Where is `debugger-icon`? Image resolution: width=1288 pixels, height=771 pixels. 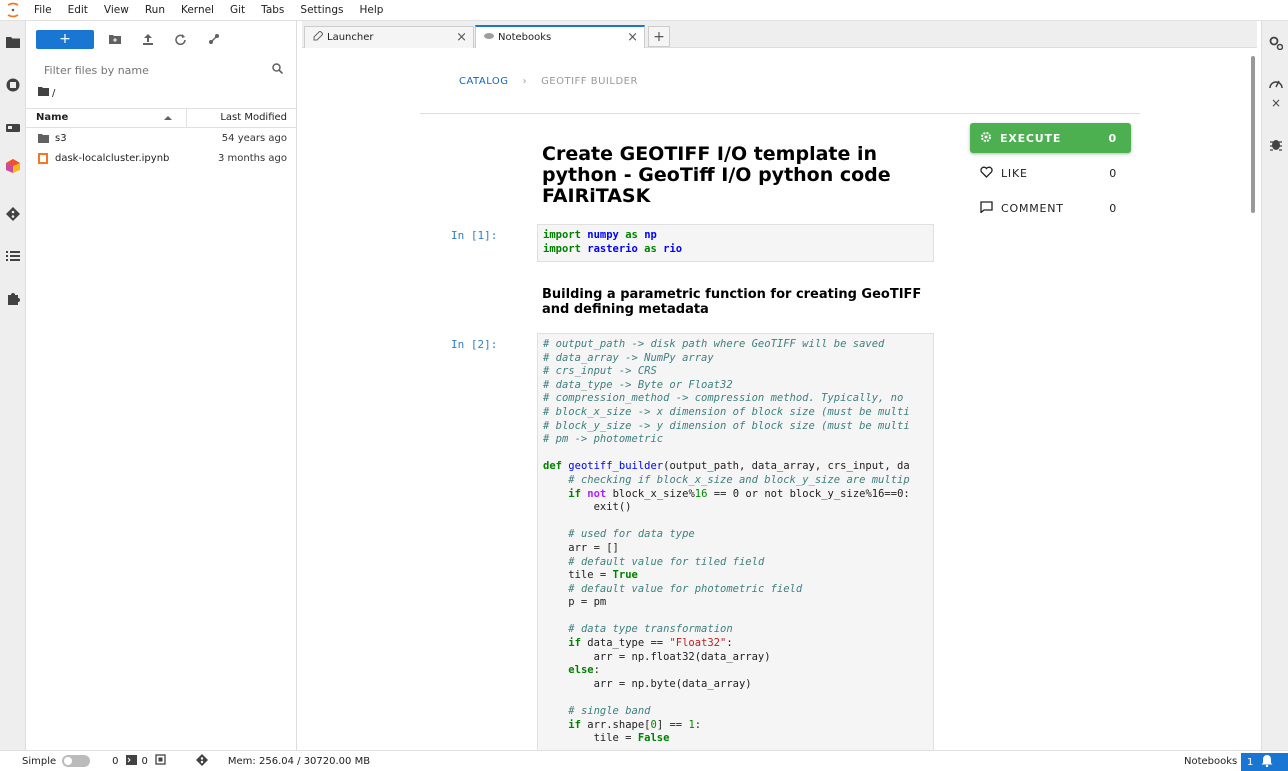 debugger-icon is located at coordinates (1276, 145).